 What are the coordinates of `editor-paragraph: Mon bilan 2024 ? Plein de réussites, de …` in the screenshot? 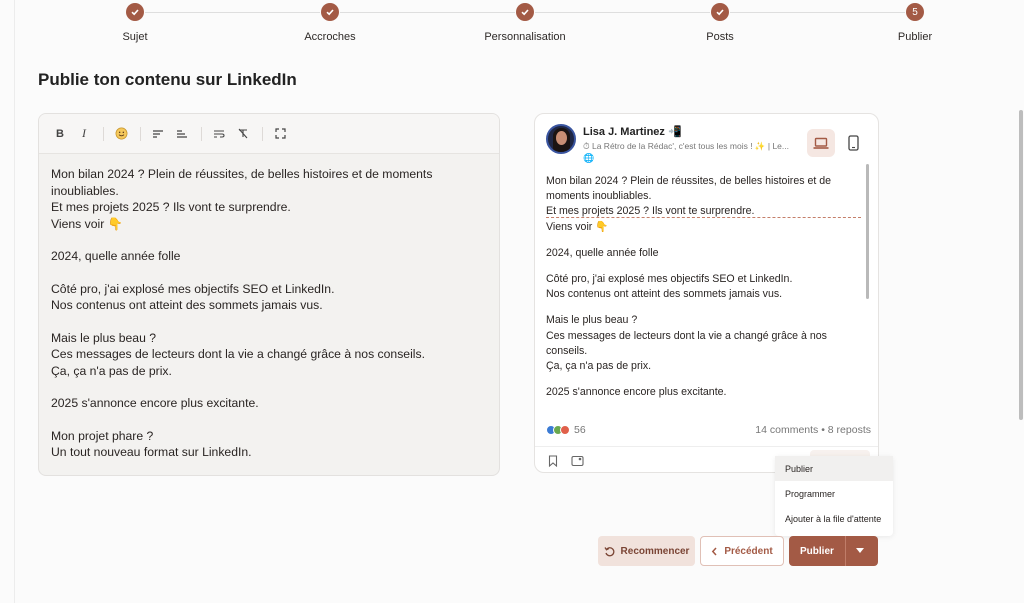 It's located at (242, 199).